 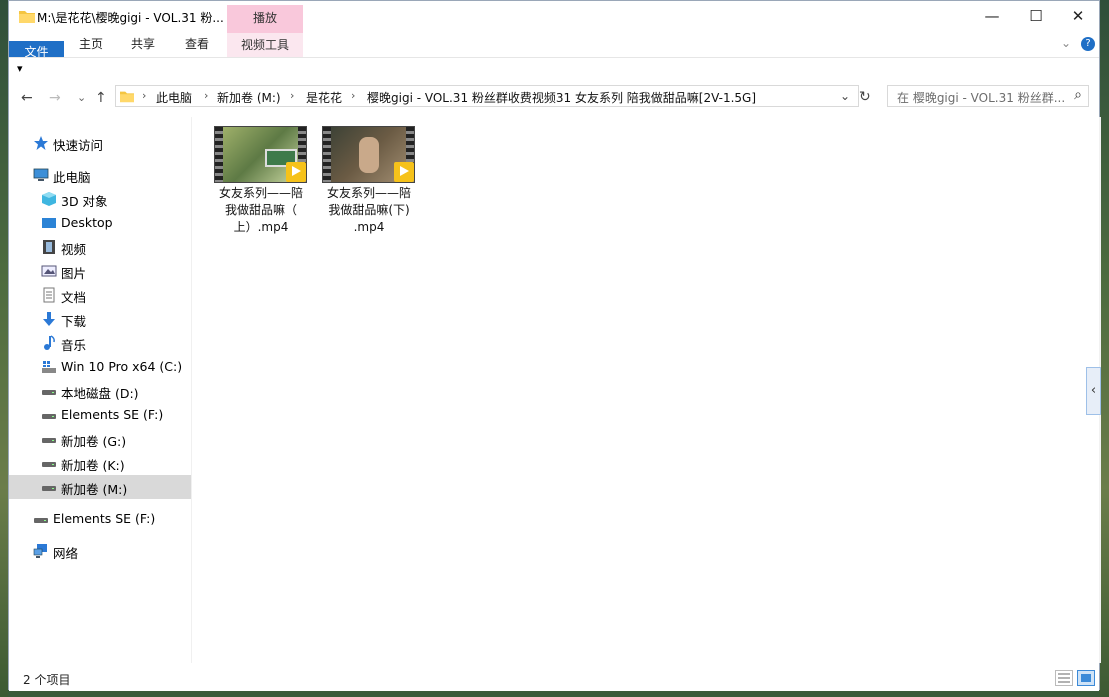 I want to click on ribbon-expand-icon: ⌄, so click(x=1066, y=43).